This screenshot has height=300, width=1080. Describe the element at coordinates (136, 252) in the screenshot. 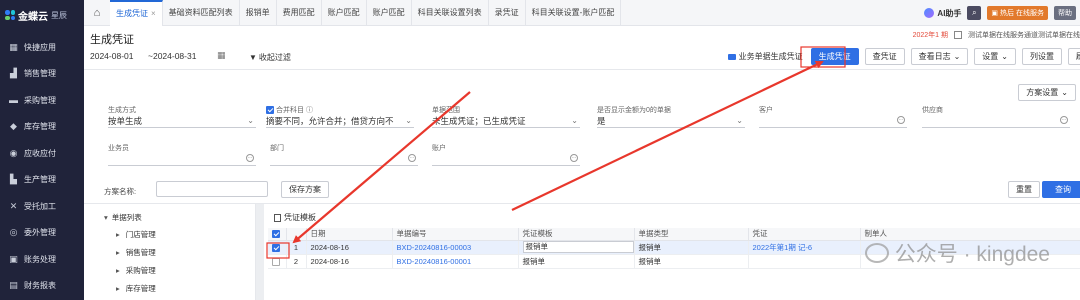

I see `tree-item-sales: 销售管理` at that location.